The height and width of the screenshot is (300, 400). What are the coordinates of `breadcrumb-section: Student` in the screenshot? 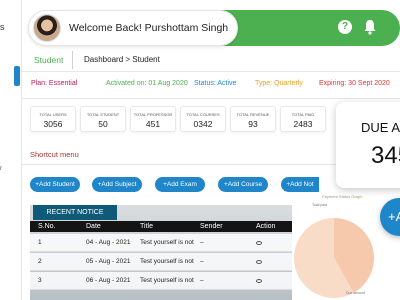 It's located at (48, 60).